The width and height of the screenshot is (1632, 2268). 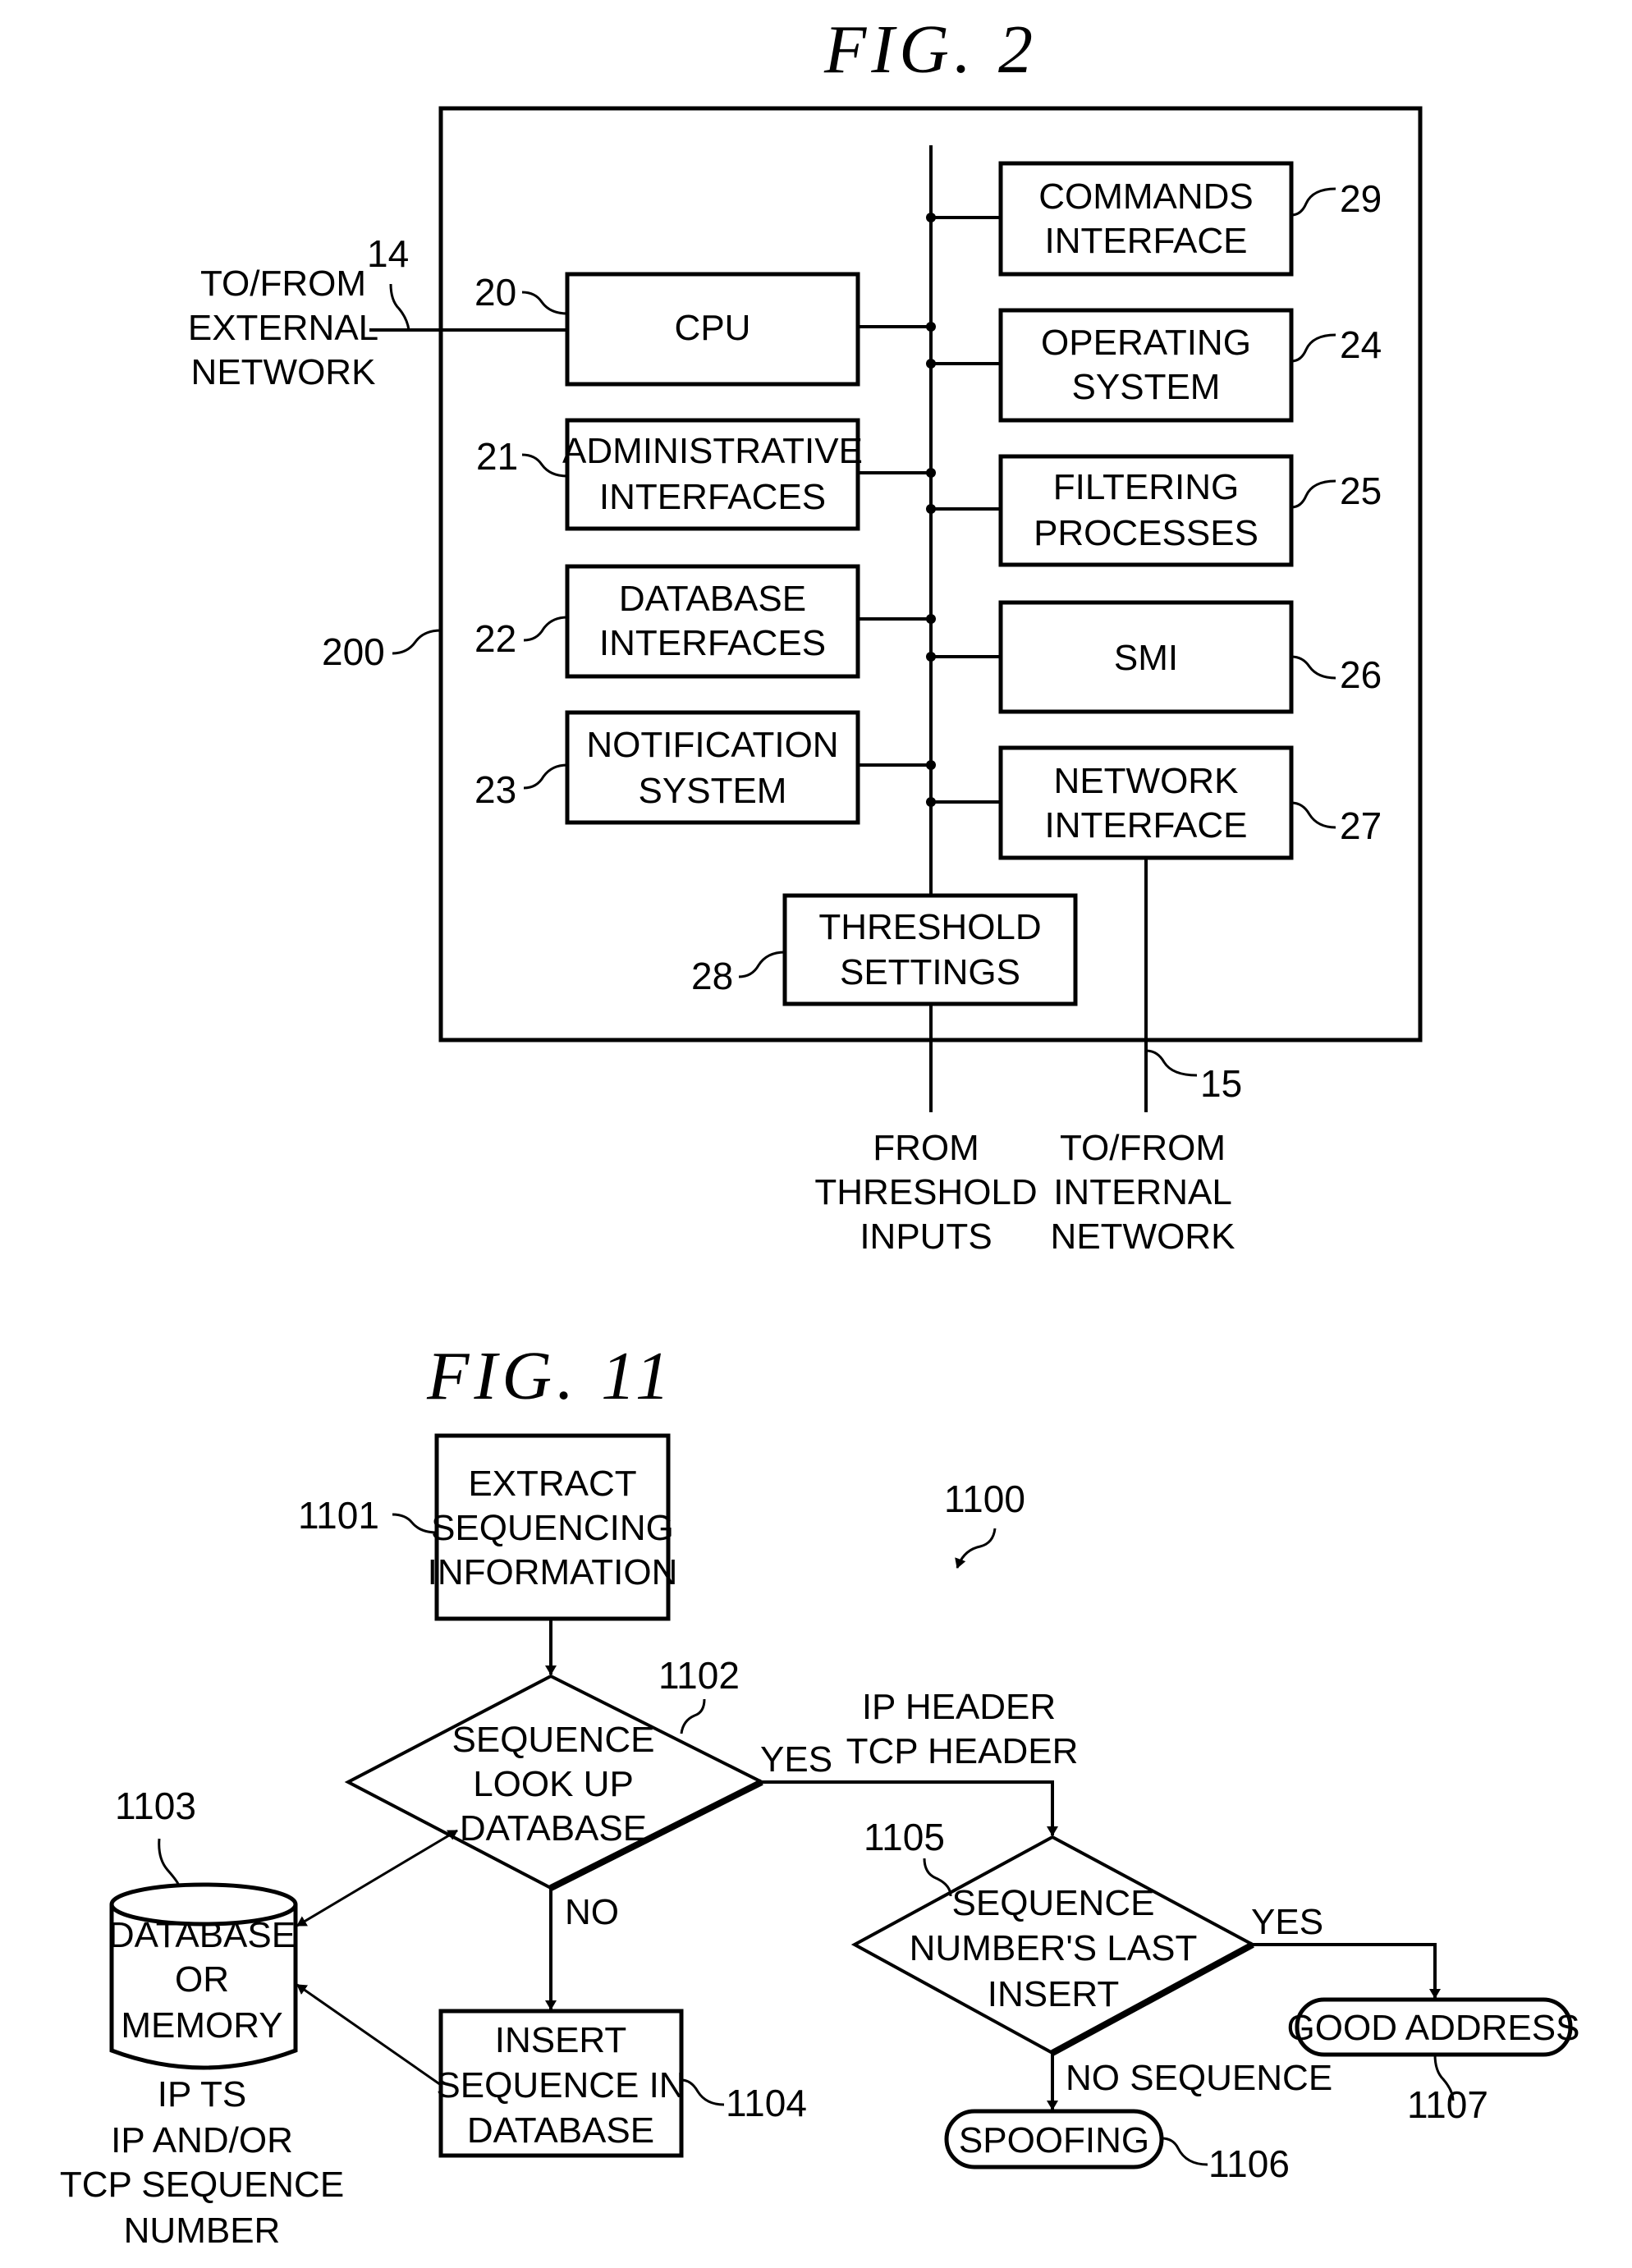 What do you see at coordinates (550, 1376) in the screenshot?
I see `fig11-title: FIG. 11` at bounding box center [550, 1376].